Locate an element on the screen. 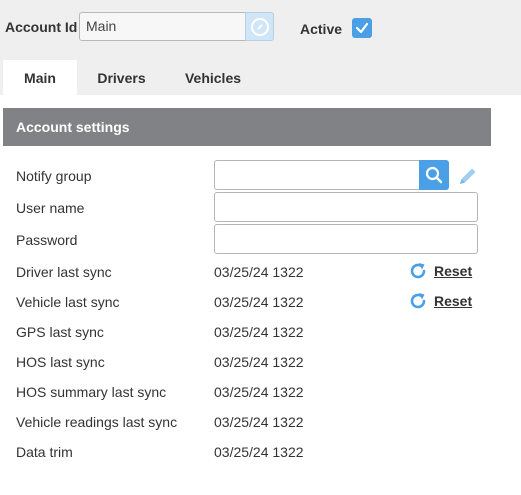  tab-drivers: Drivers is located at coordinates (121, 77).